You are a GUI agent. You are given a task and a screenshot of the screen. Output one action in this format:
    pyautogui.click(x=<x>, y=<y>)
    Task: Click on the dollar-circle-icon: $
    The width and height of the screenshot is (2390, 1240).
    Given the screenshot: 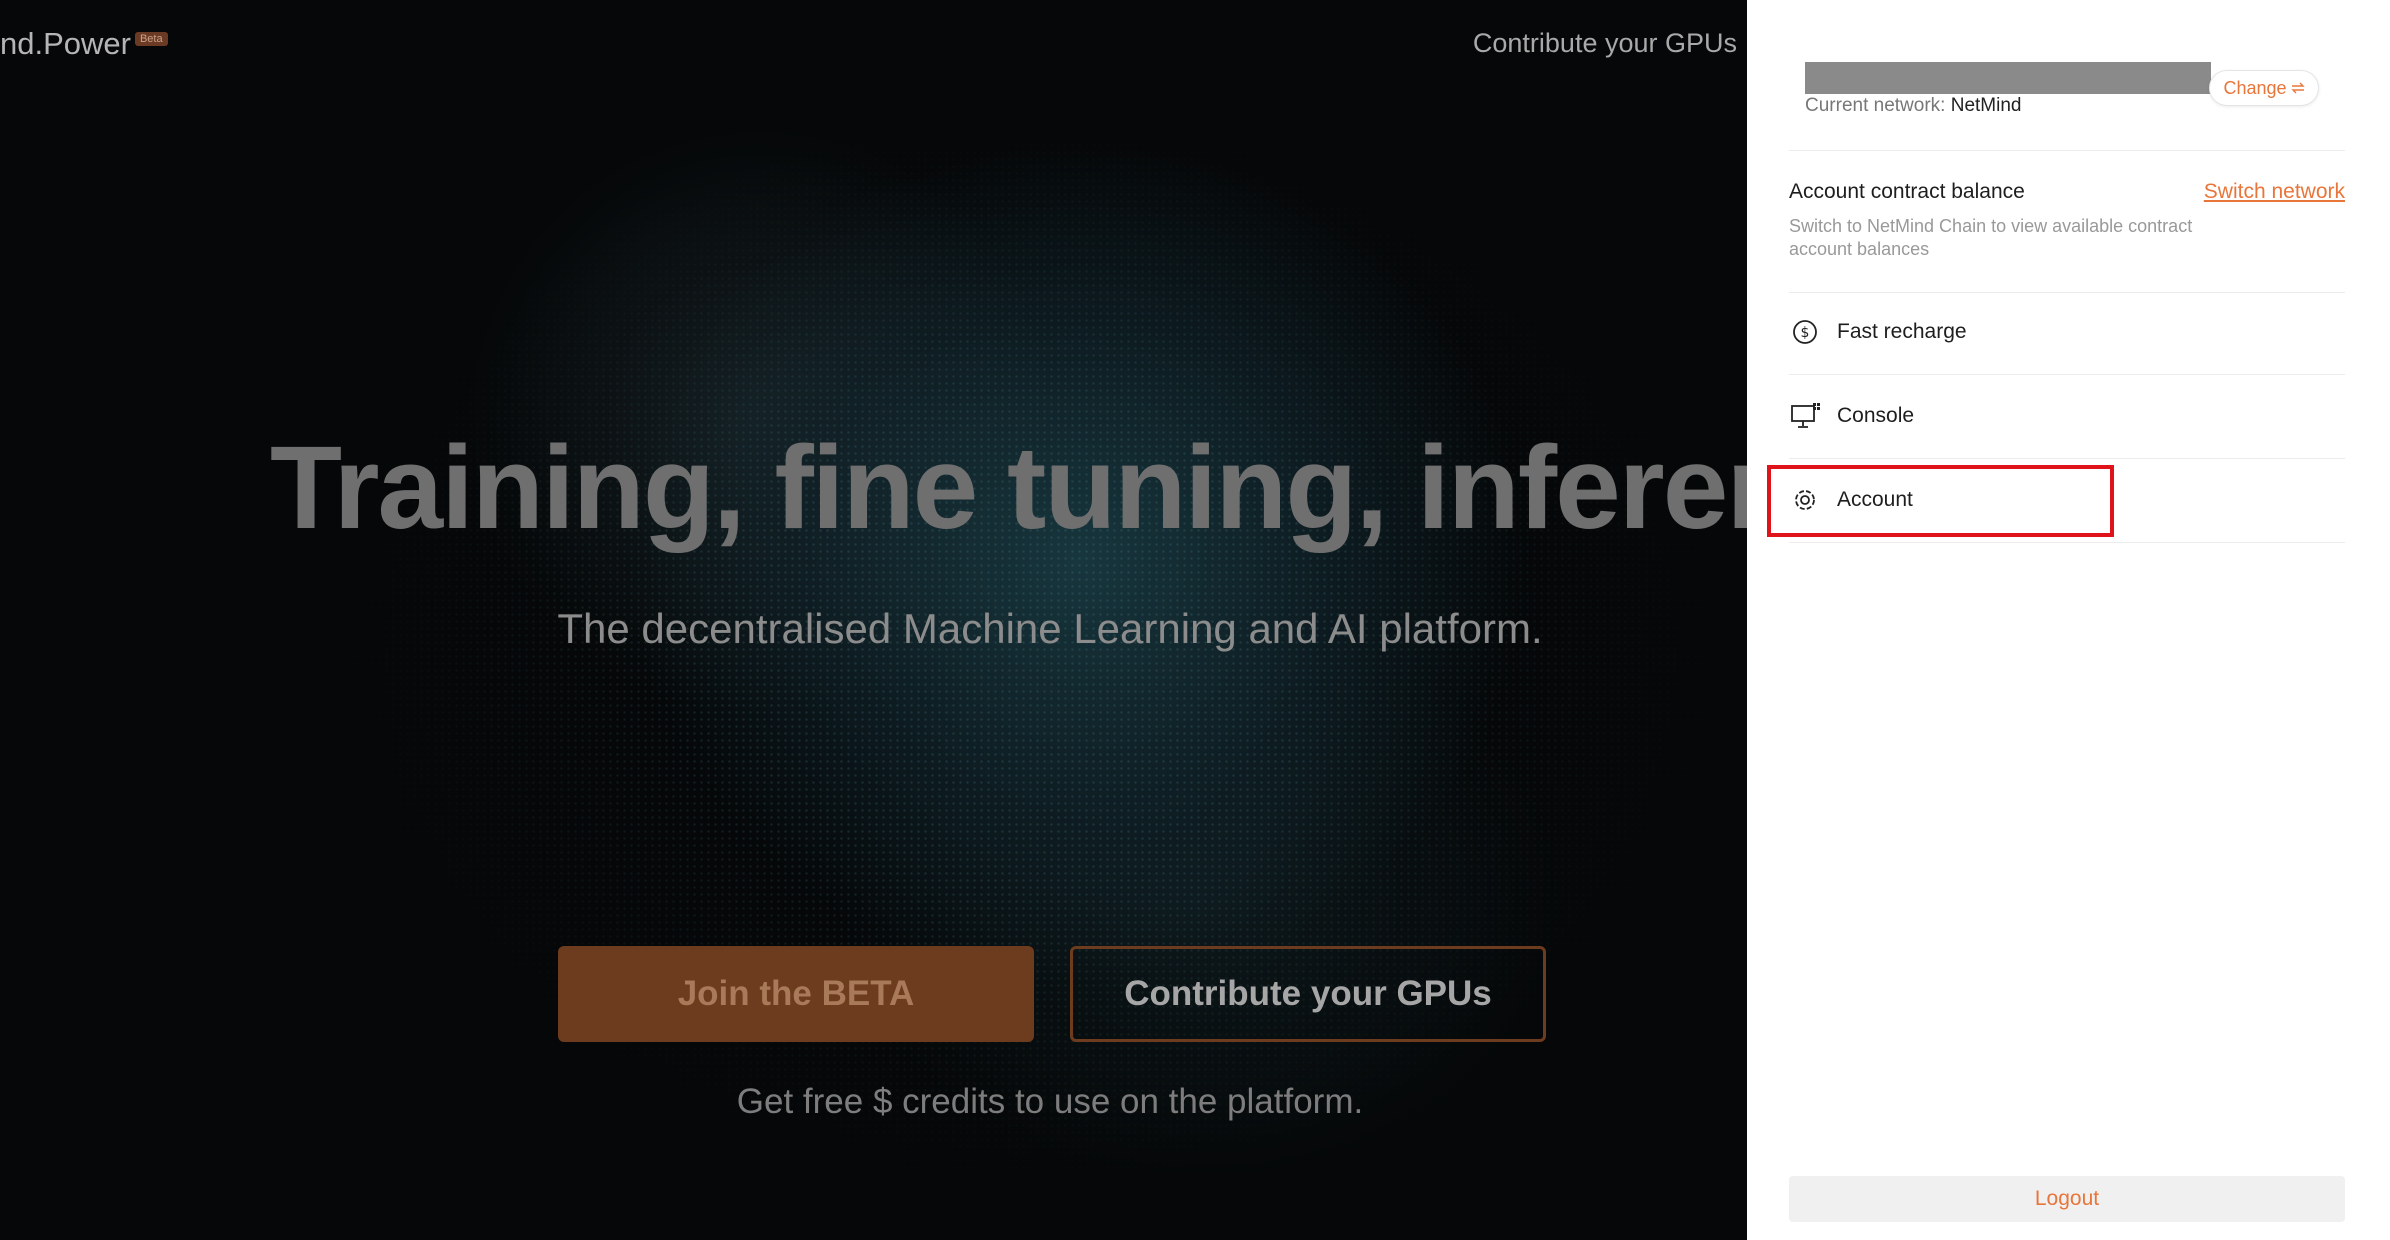 What is the action you would take?
    pyautogui.click(x=1805, y=332)
    